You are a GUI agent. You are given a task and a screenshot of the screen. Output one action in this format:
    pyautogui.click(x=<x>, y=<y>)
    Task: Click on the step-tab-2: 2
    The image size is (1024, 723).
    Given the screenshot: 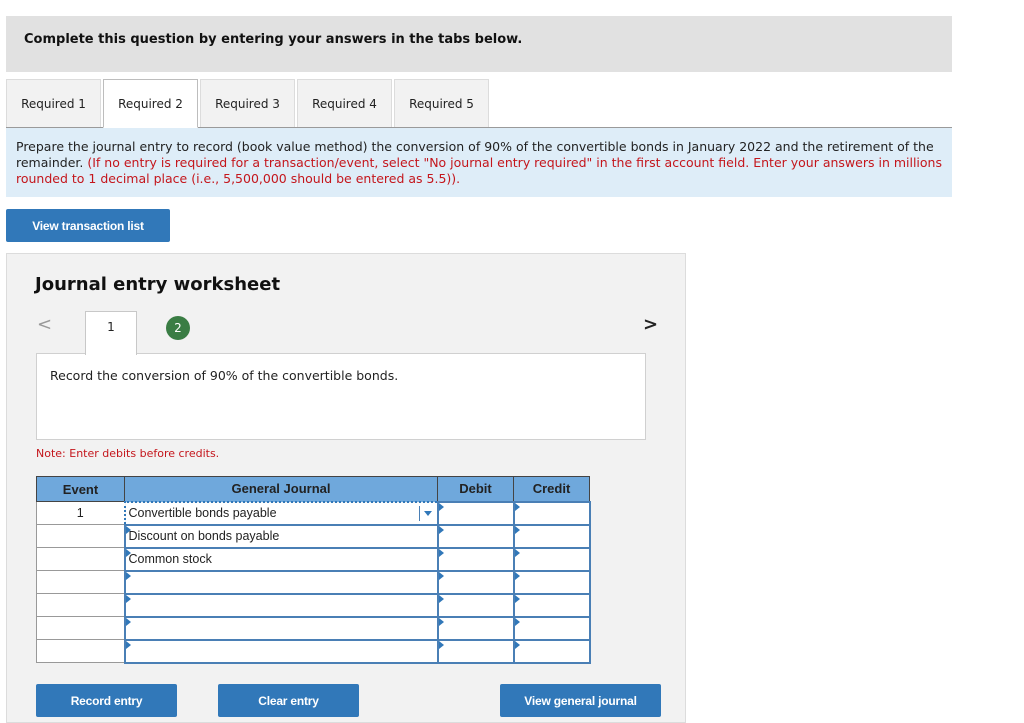 What is the action you would take?
    pyautogui.click(x=178, y=328)
    